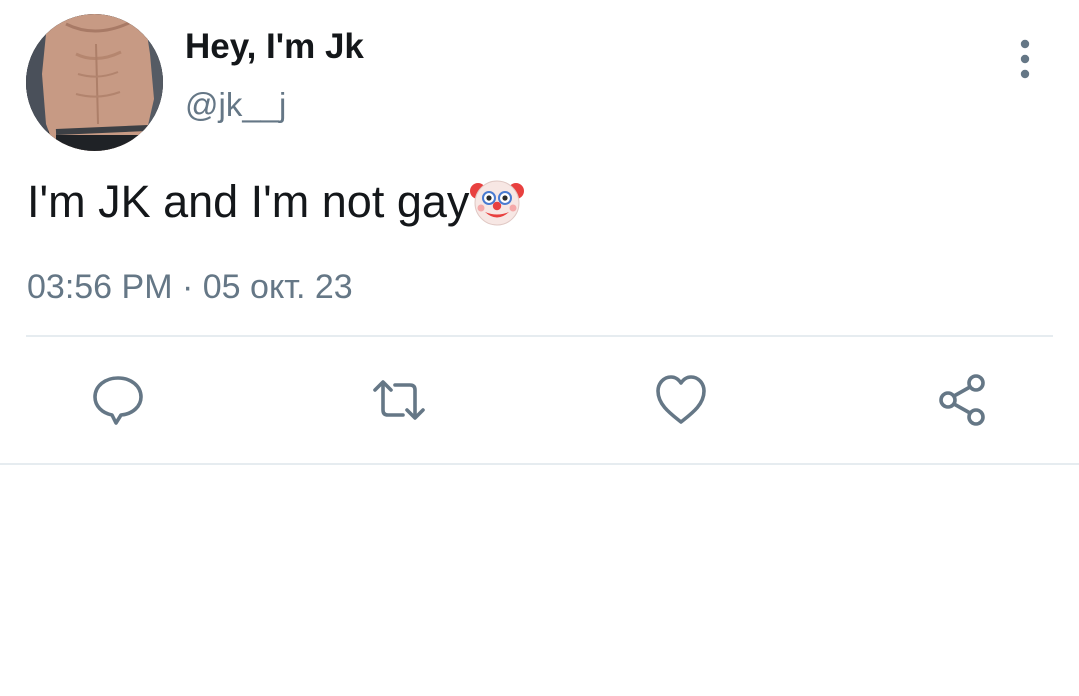  I want to click on like-button, so click(681, 400).